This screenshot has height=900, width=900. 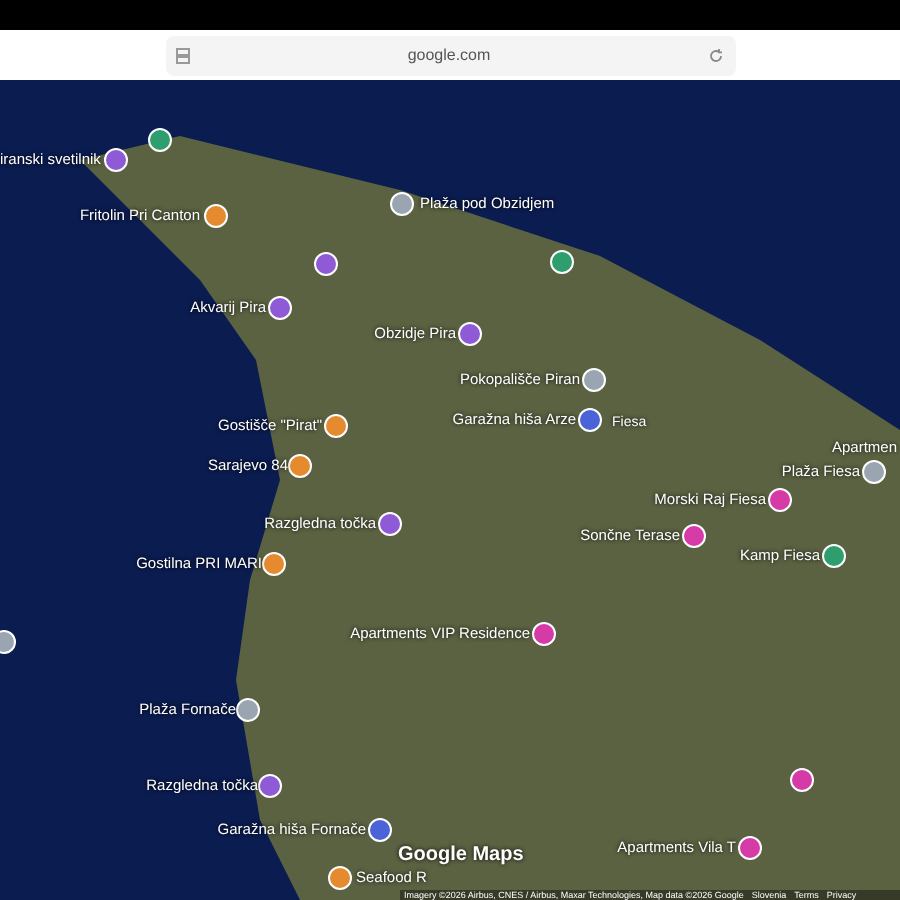 What do you see at coordinates (461, 856) in the screenshot?
I see `map-logo: Google Maps` at bounding box center [461, 856].